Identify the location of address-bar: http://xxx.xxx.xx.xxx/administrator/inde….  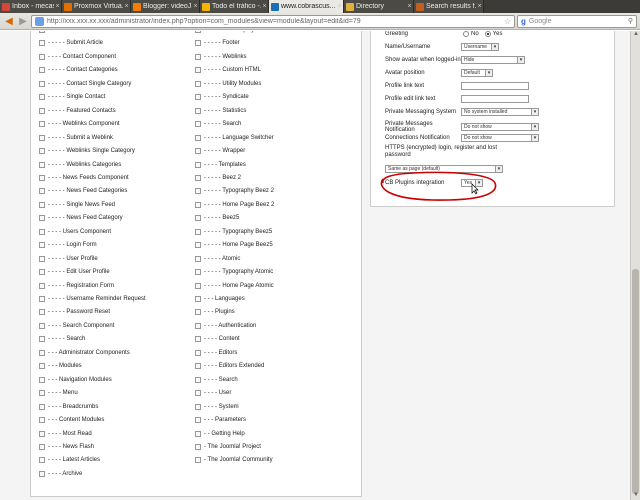
(273, 21).